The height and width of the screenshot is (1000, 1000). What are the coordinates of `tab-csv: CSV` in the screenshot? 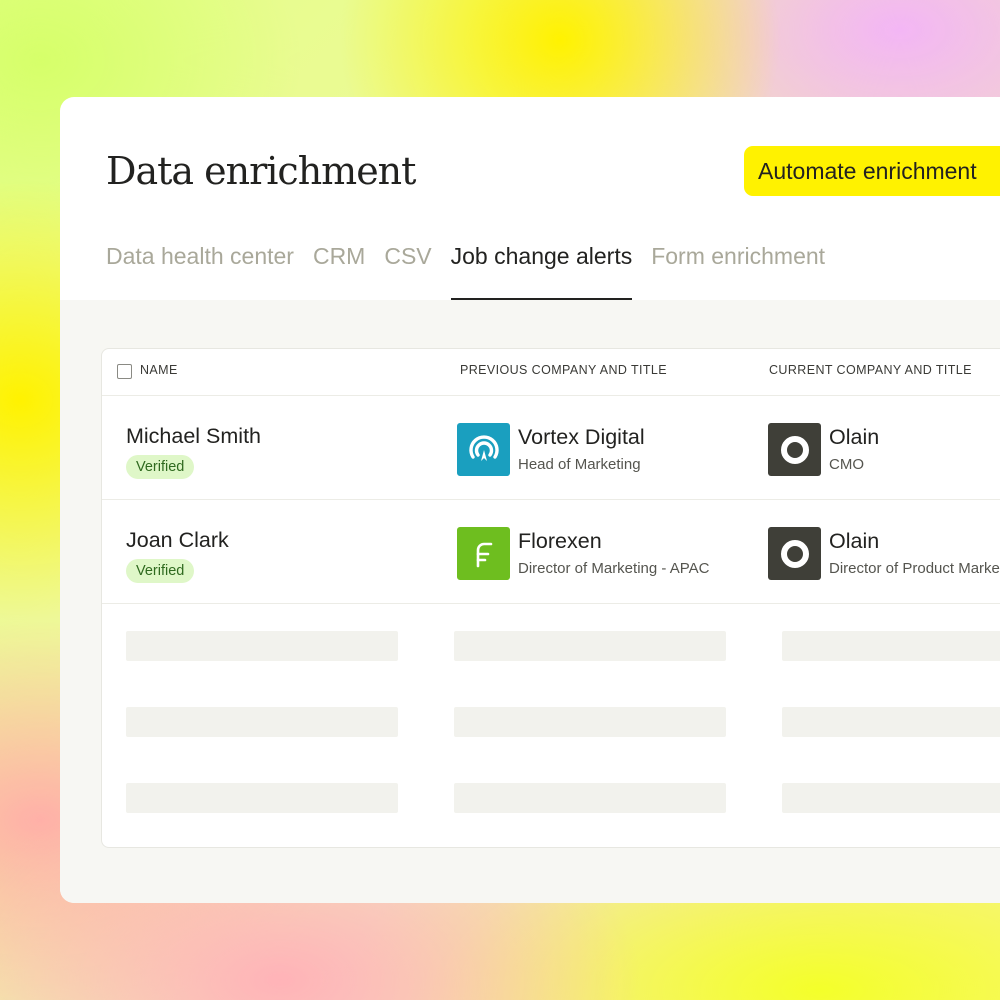 It's located at (407, 269).